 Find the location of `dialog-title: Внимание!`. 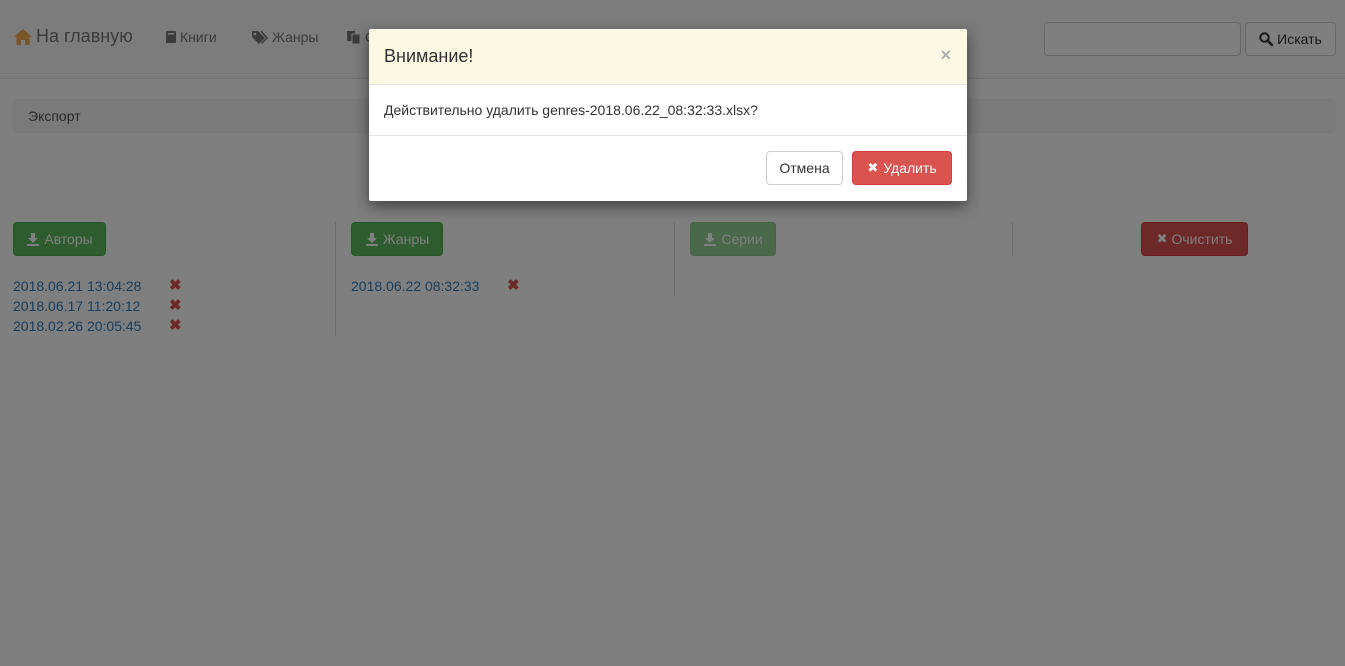

dialog-title: Внимание! is located at coordinates (429, 56).